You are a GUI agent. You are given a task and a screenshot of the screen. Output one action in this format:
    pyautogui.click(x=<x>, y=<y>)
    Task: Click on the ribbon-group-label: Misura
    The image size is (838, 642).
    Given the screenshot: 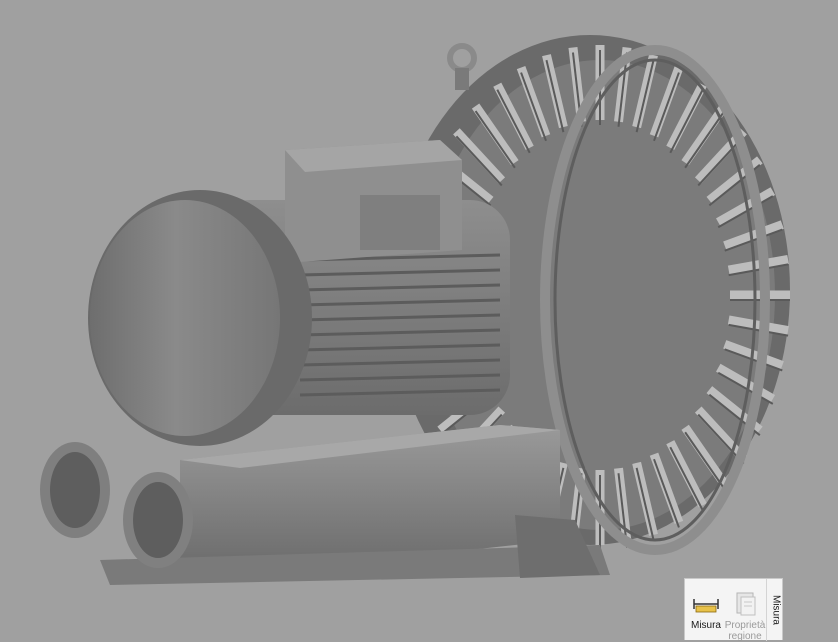 What is the action you would take?
    pyautogui.click(x=775, y=610)
    